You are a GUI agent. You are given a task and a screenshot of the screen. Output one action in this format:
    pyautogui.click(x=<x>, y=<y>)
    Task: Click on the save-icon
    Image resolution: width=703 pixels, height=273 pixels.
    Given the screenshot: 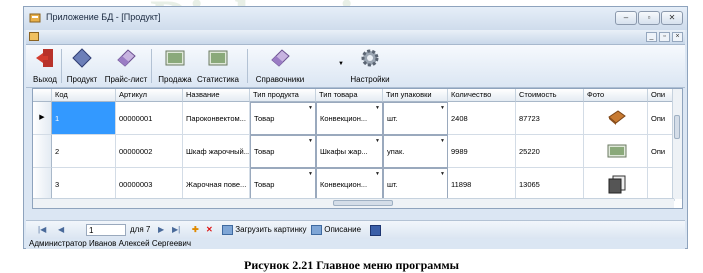 What is the action you would take?
    pyautogui.click(x=375, y=231)
    